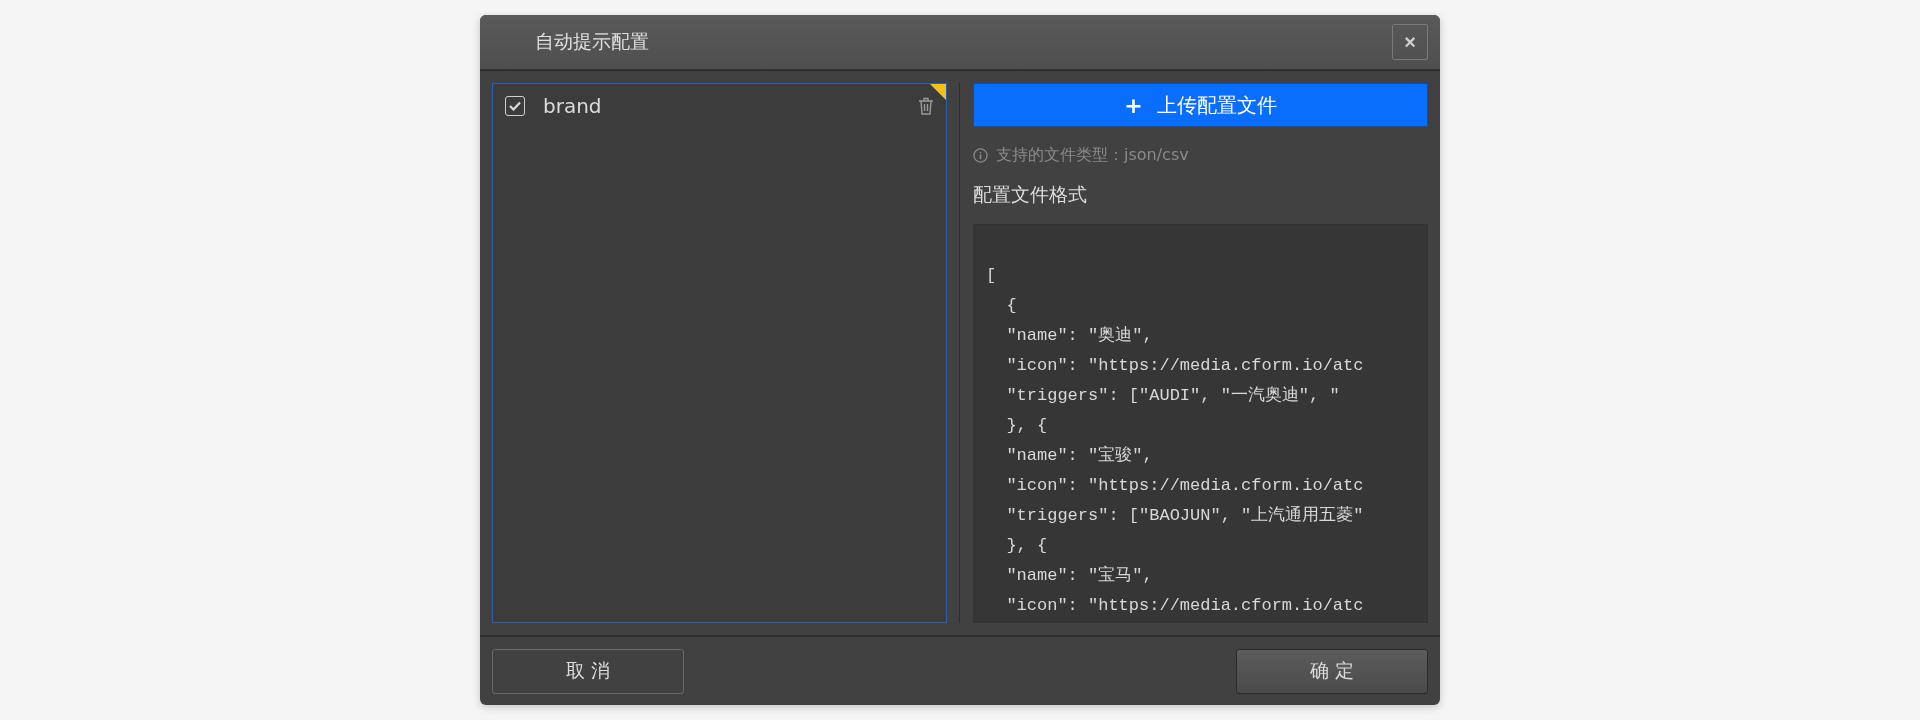  Describe the element at coordinates (1173, 396) in the screenshot. I see `code-line: "triggers": ["AUDI", "一汽奥迪", "` at that location.